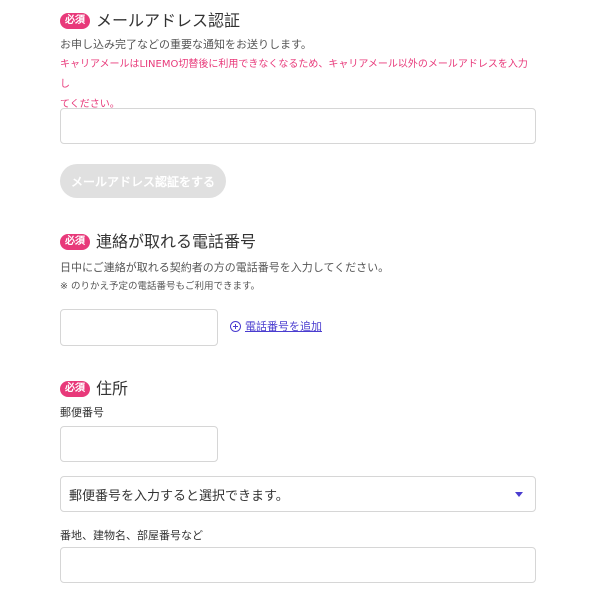 The image size is (600, 592). Describe the element at coordinates (179, 496) in the screenshot. I see `prefecture-select-value: 郵便番号を入力すると選択できます。` at that location.